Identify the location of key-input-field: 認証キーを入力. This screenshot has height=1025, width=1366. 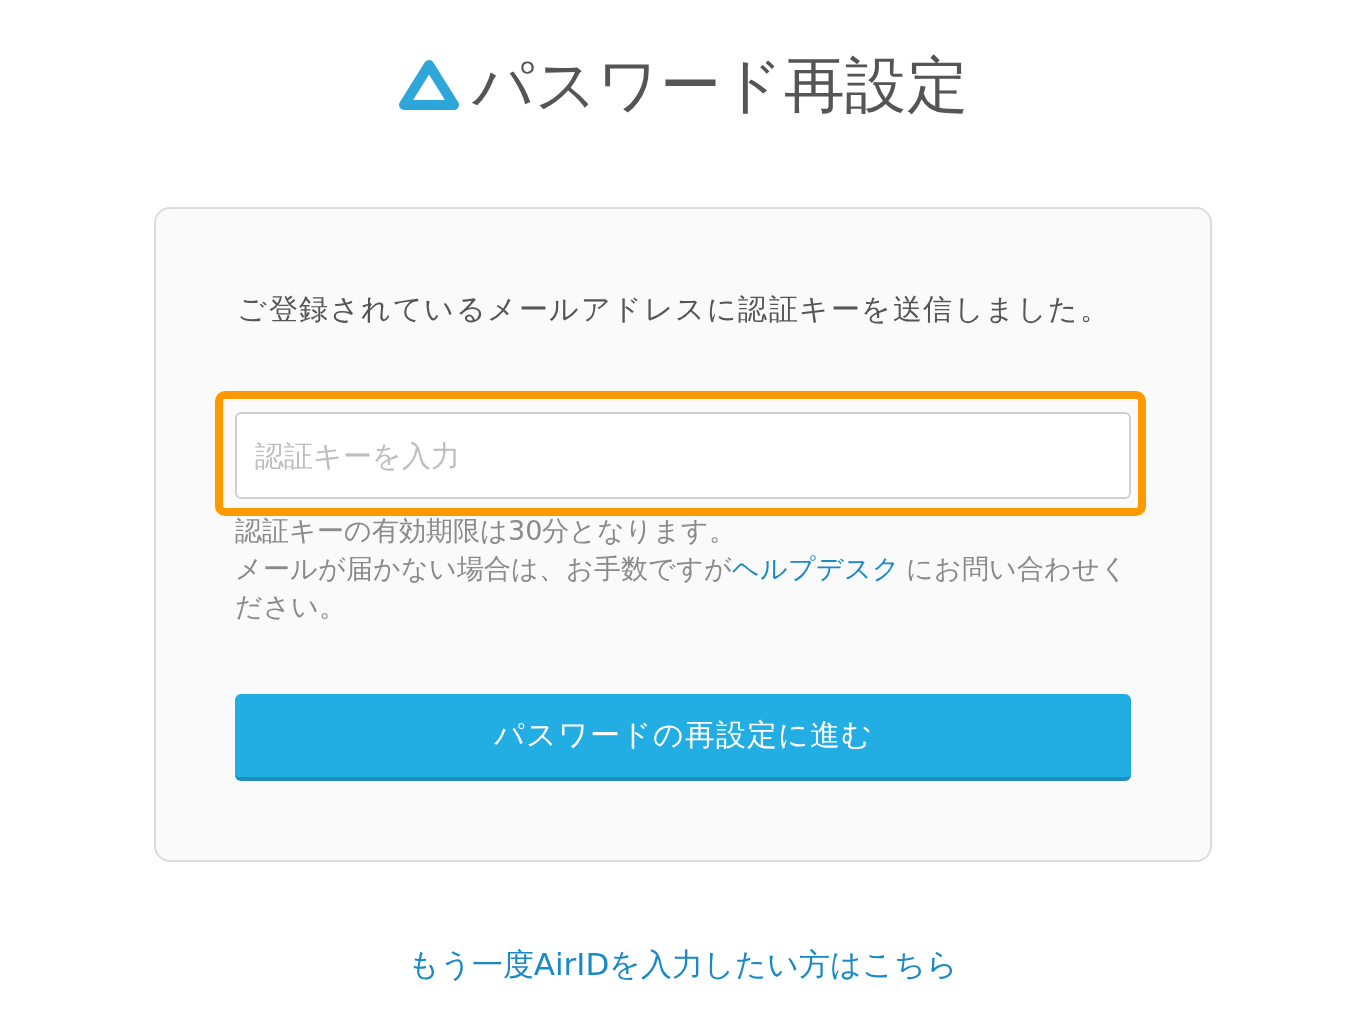
(683, 455).